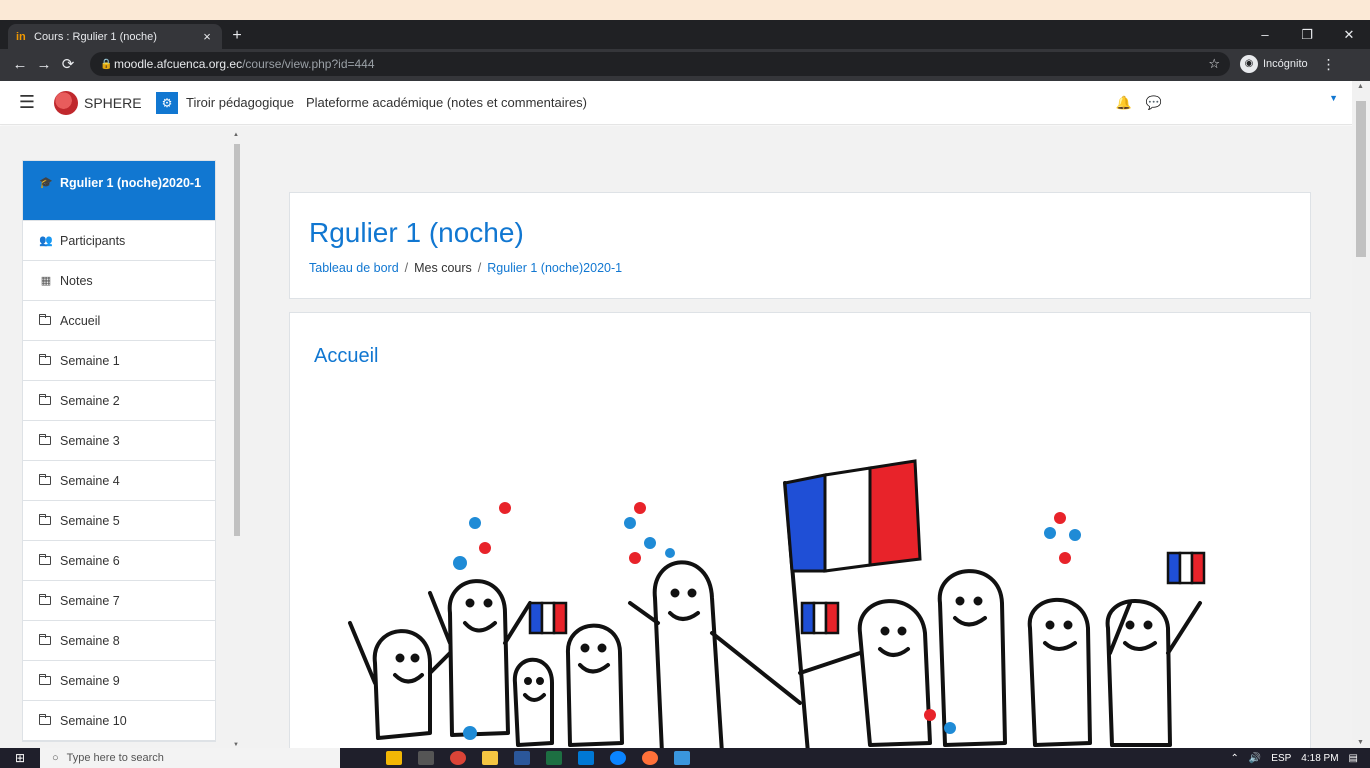  What do you see at coordinates (113, 102) in the screenshot?
I see `site-brand: SPHERE` at bounding box center [113, 102].